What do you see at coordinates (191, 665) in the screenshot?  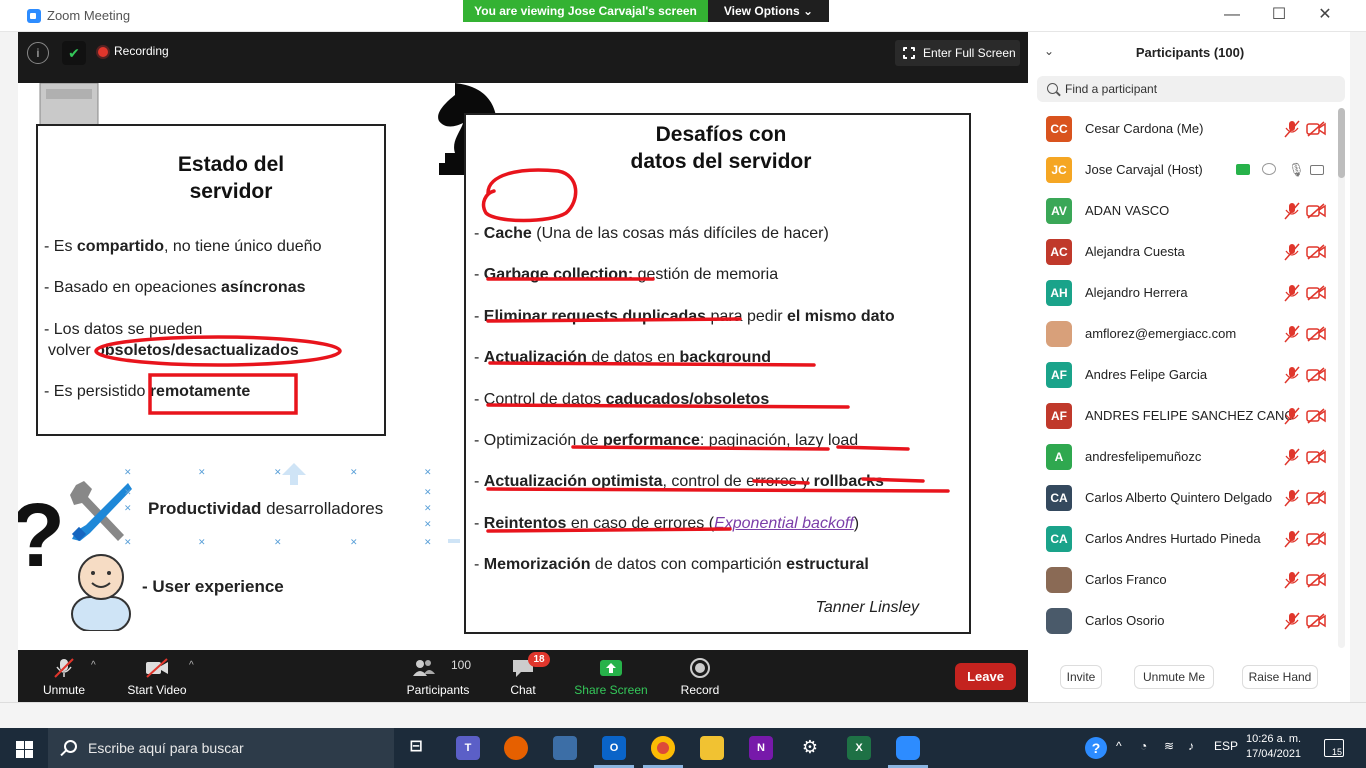 I see `video-options-caret-icon: ^` at bounding box center [191, 665].